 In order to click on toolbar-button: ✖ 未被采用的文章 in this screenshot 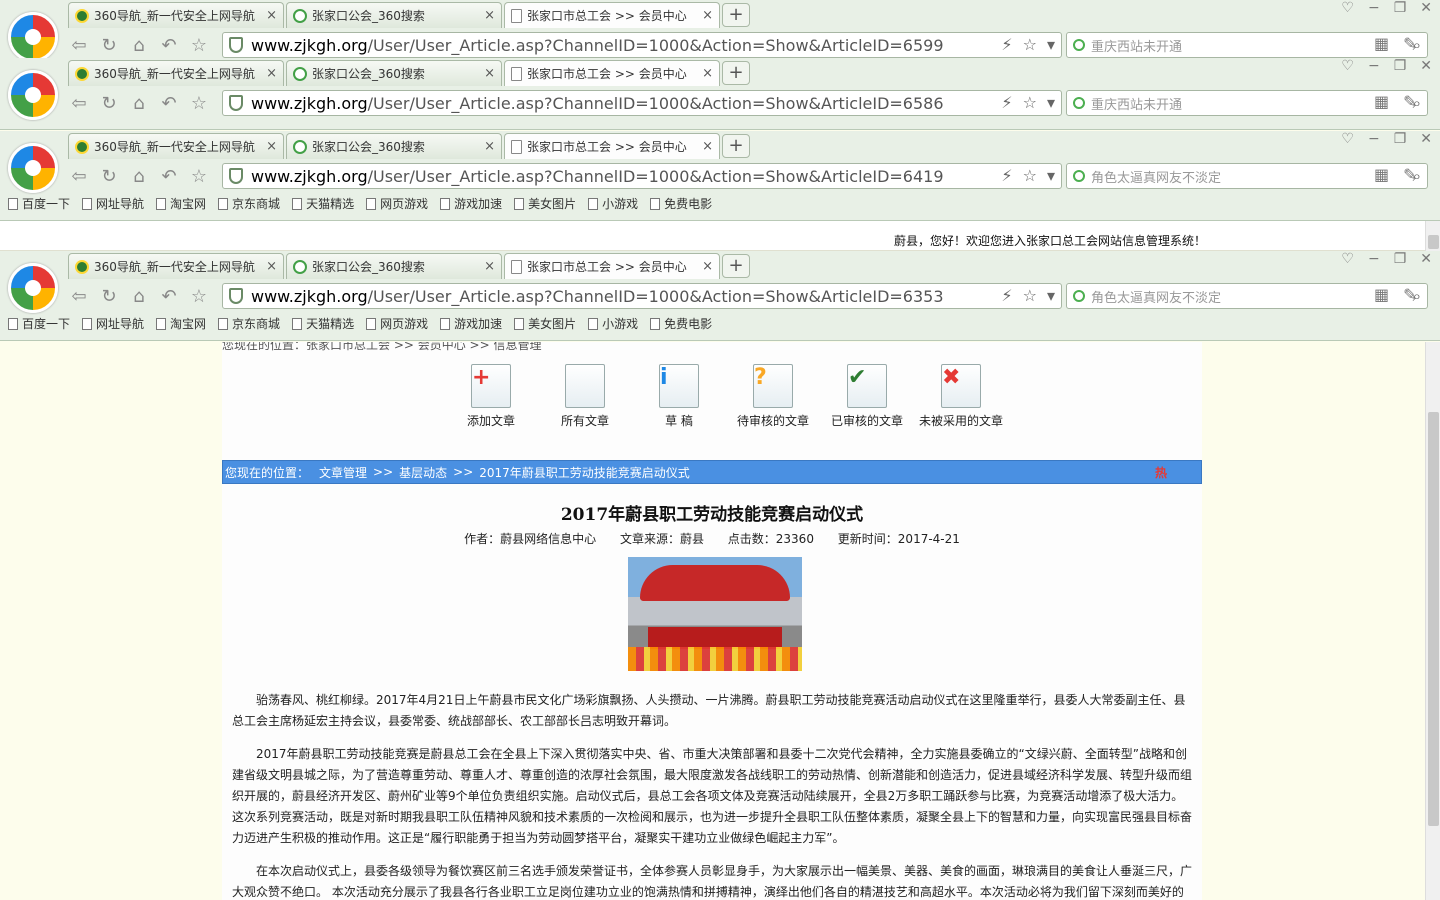, I will do `click(961, 396)`.